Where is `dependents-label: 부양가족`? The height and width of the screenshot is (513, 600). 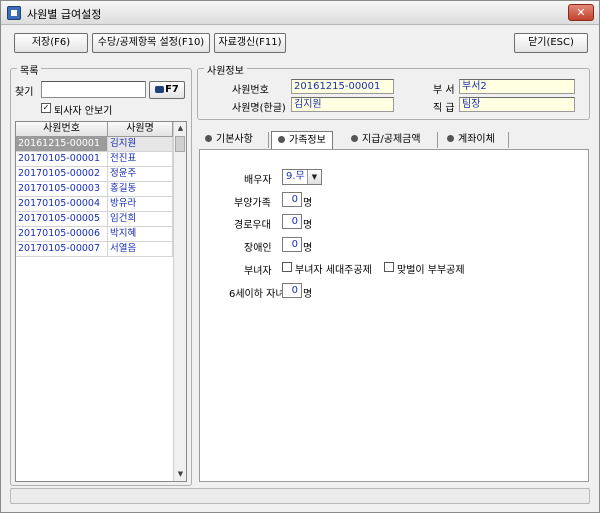 dependents-label: 부양가족 is located at coordinates (252, 203).